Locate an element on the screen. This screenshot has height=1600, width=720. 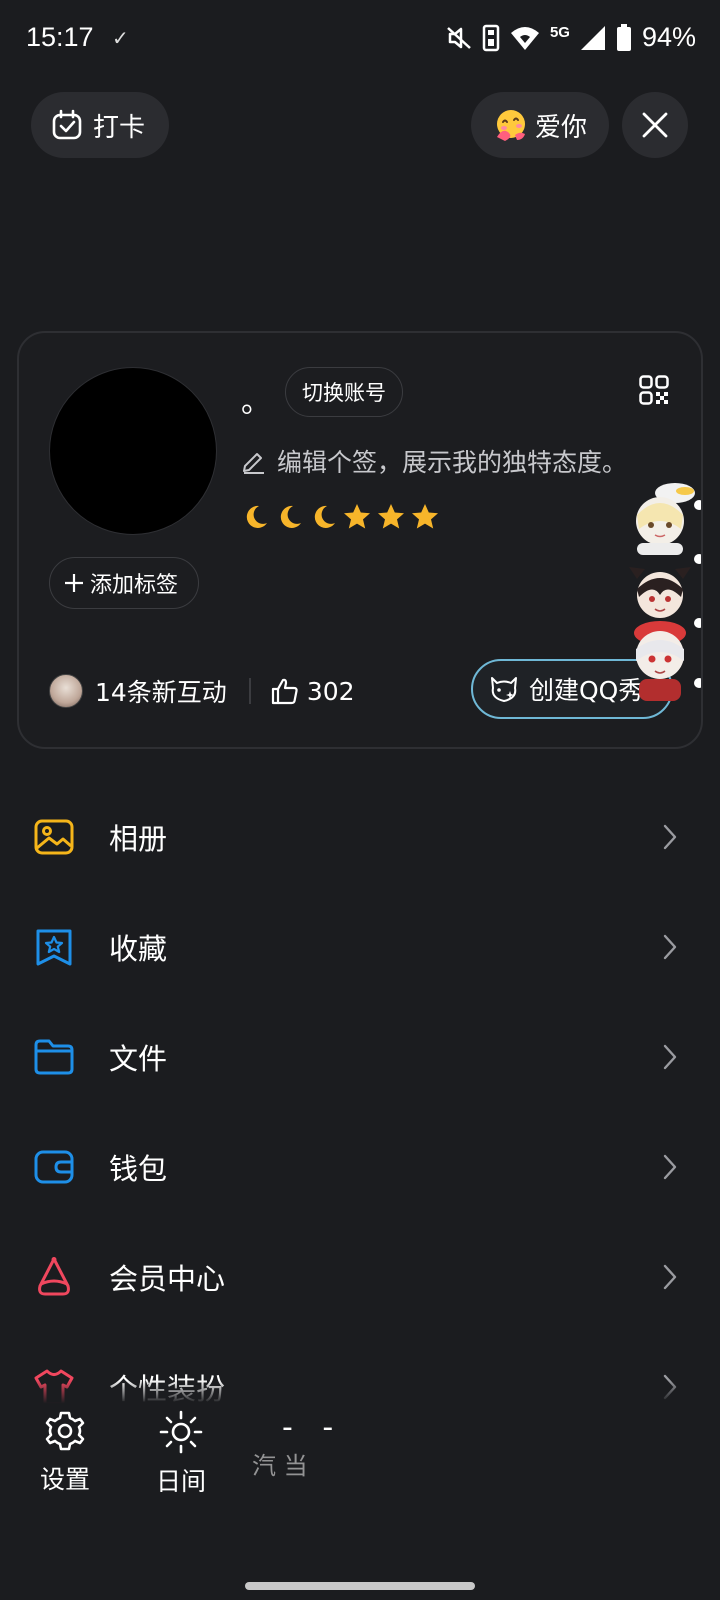
signal-icon is located at coordinates (592, 37).